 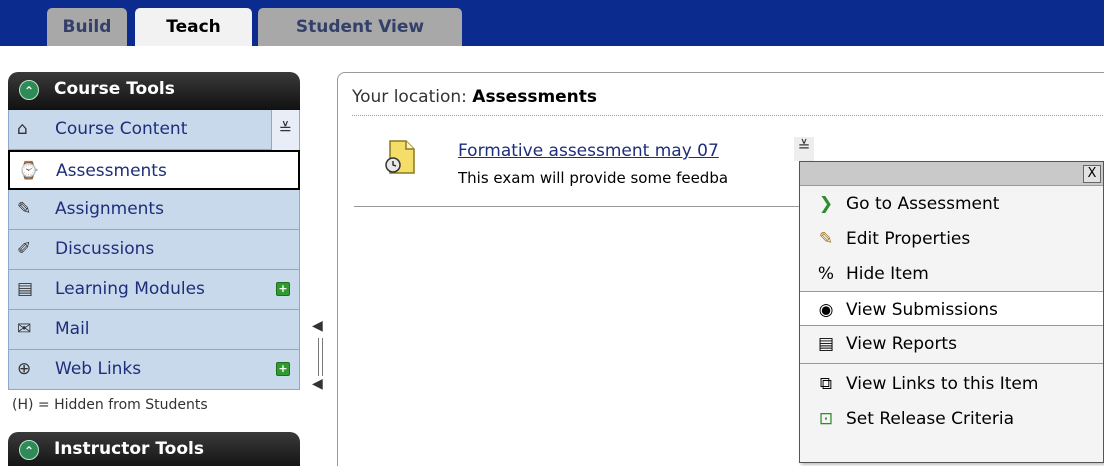 I want to click on menu-item-set-release-criteria: ⊡ Set Release Criteria, so click(x=951, y=418).